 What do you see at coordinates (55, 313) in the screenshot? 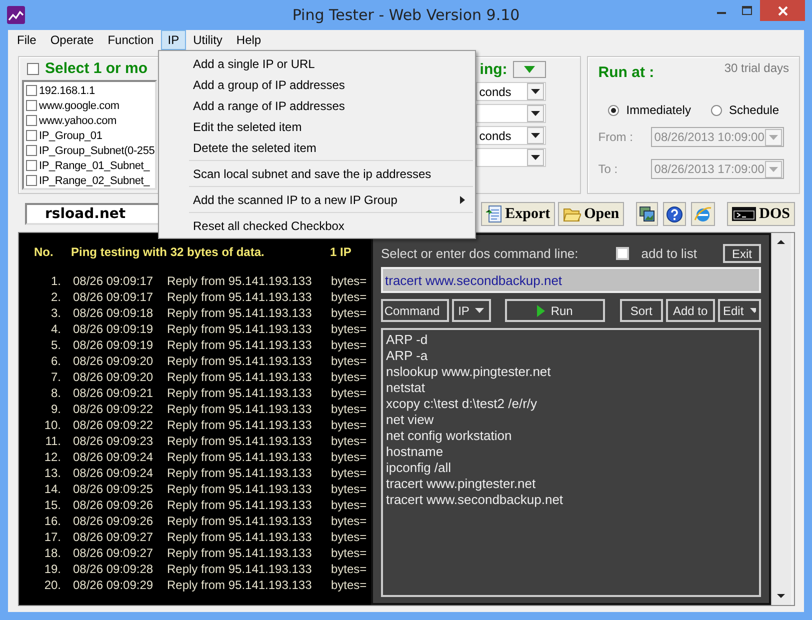
I see `table-cell-text: 3.` at bounding box center [55, 313].